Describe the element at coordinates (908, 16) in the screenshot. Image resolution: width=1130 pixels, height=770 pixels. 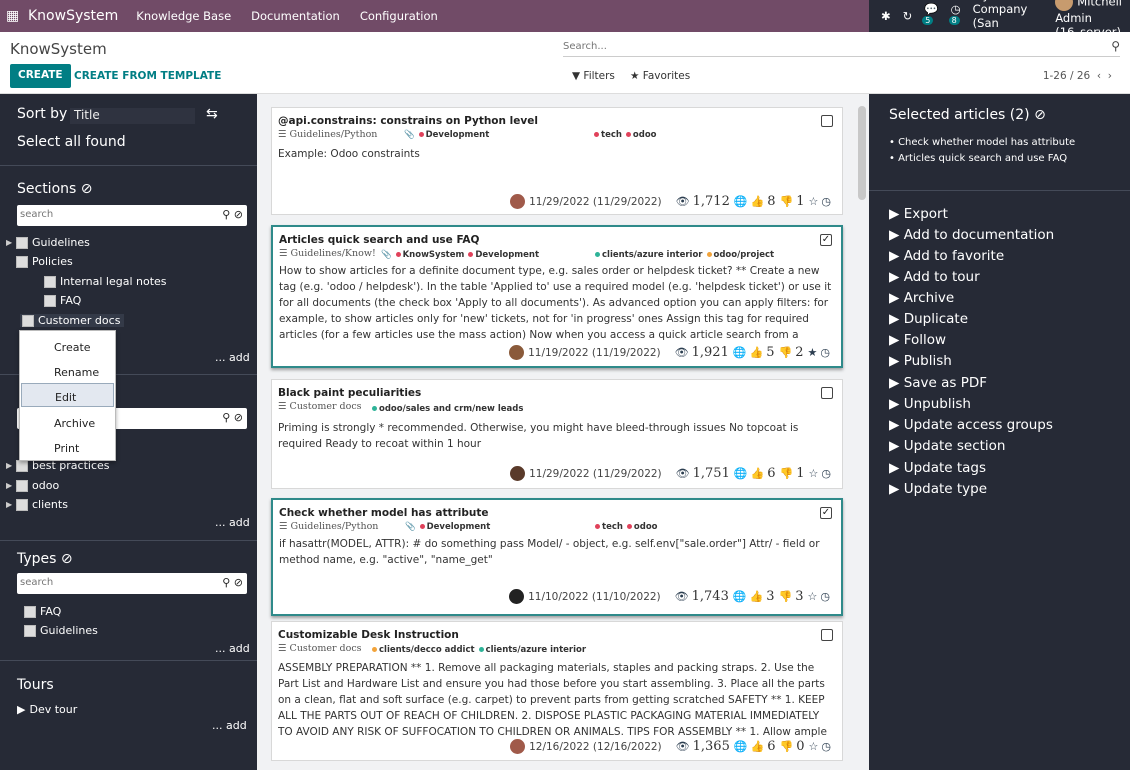
I see `refresh-icon: ↻` at that location.